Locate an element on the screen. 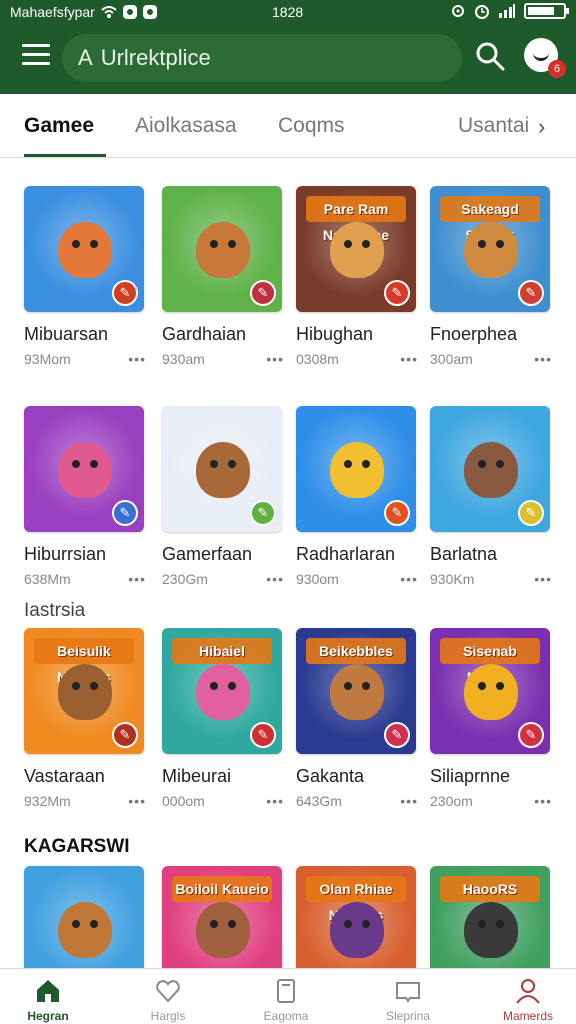  game-card: ✎ Gardhaian 930am ••• is located at coordinates (223, 276).